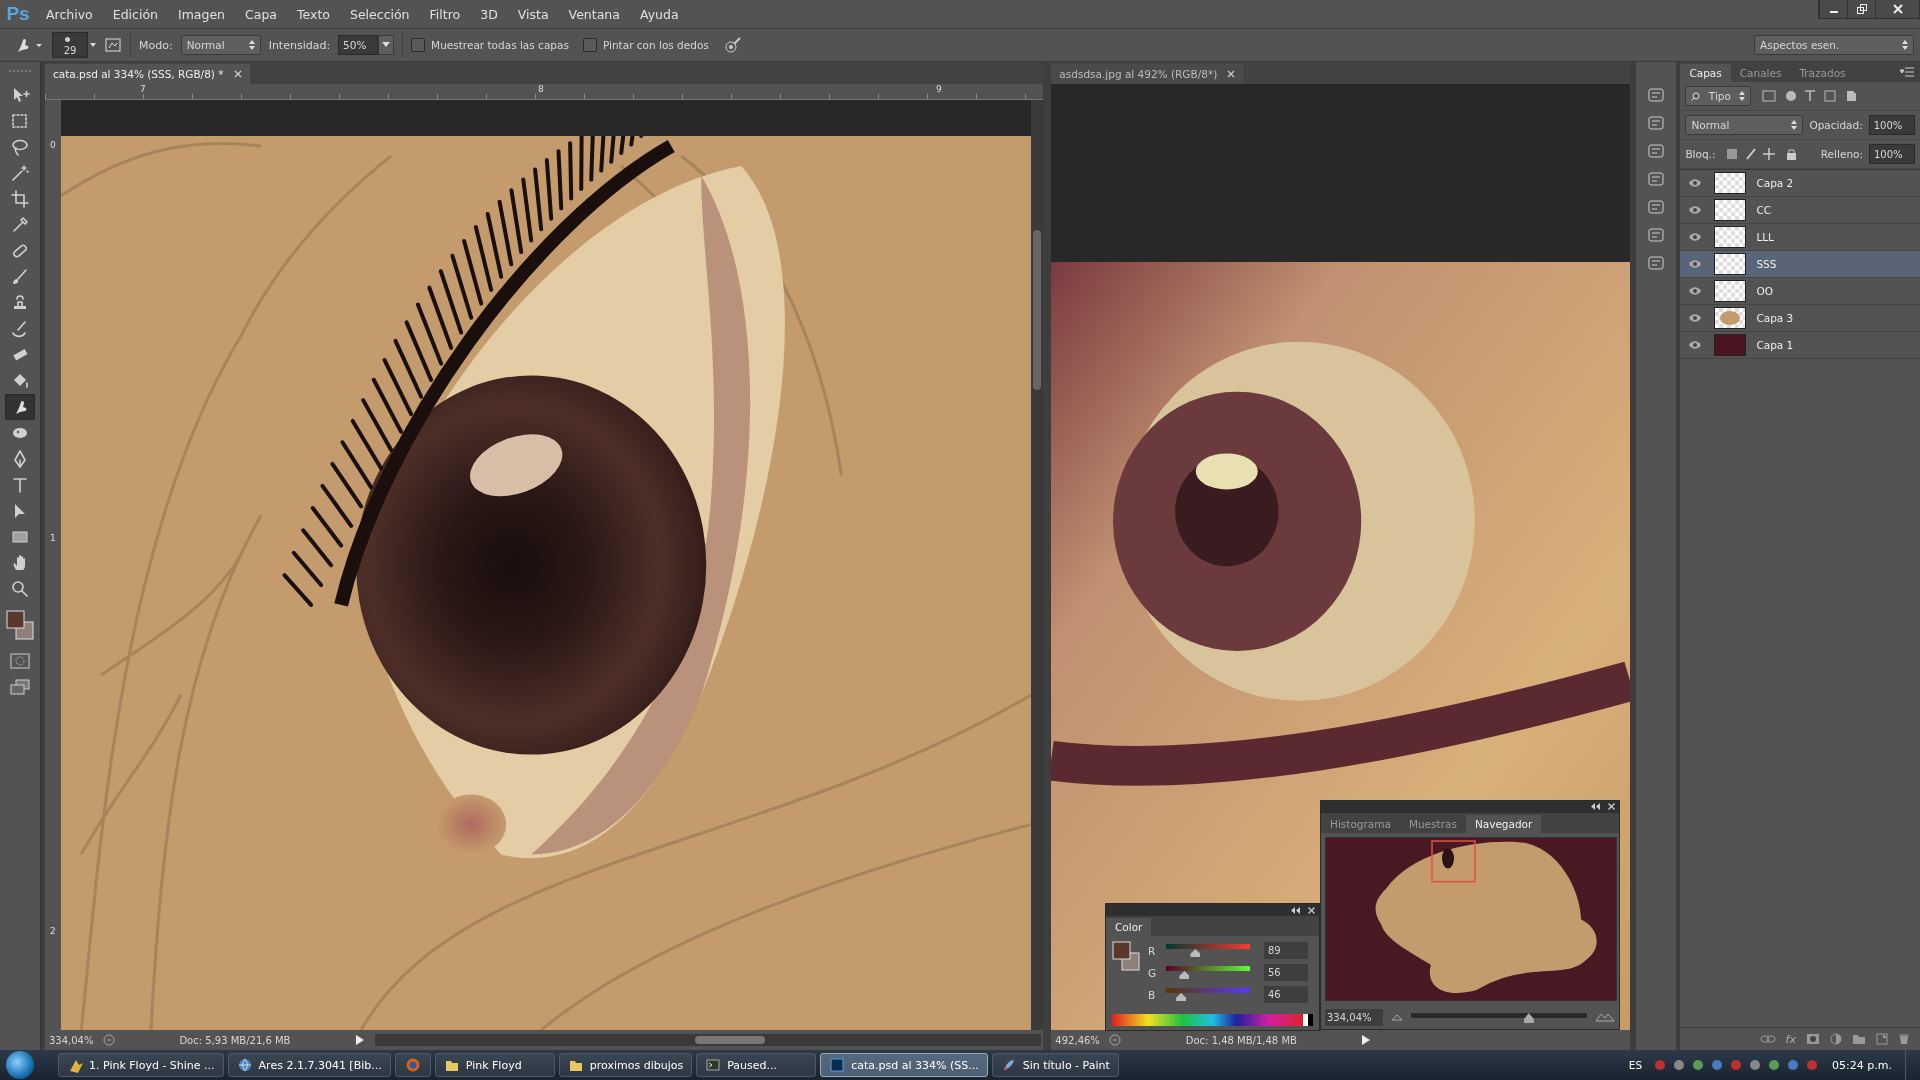  What do you see at coordinates (379, 14) in the screenshot?
I see `menu-item: Selección` at bounding box center [379, 14].